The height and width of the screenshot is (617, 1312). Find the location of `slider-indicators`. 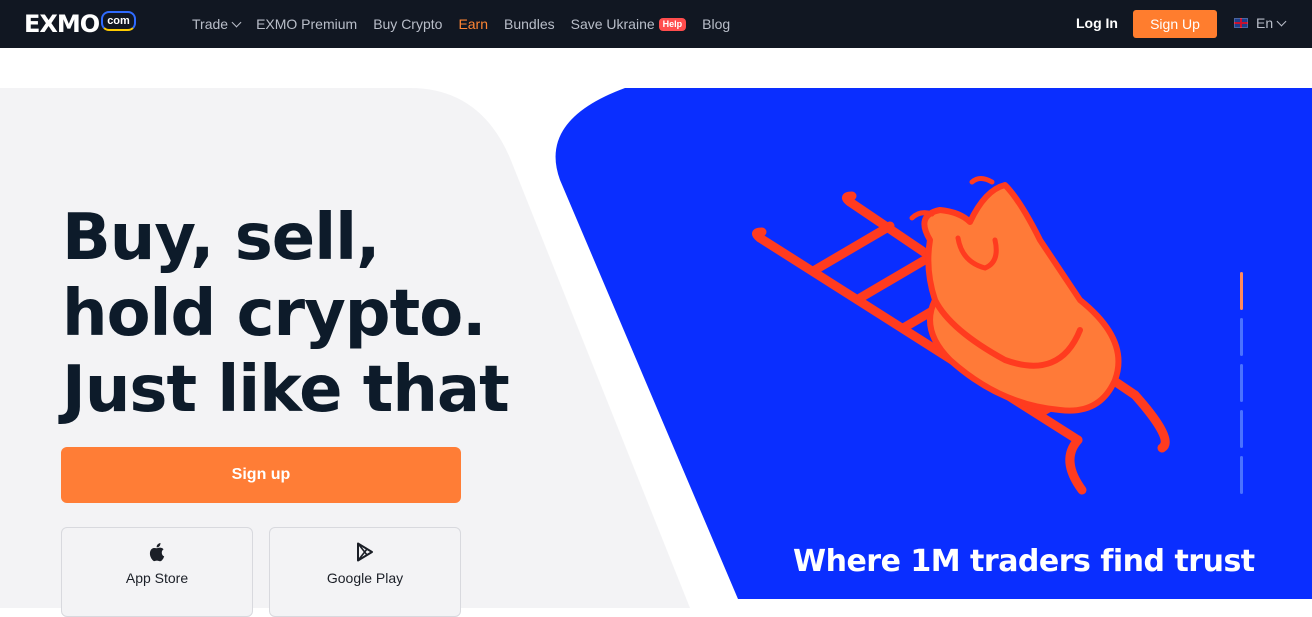

slider-indicators is located at coordinates (1242, 387).